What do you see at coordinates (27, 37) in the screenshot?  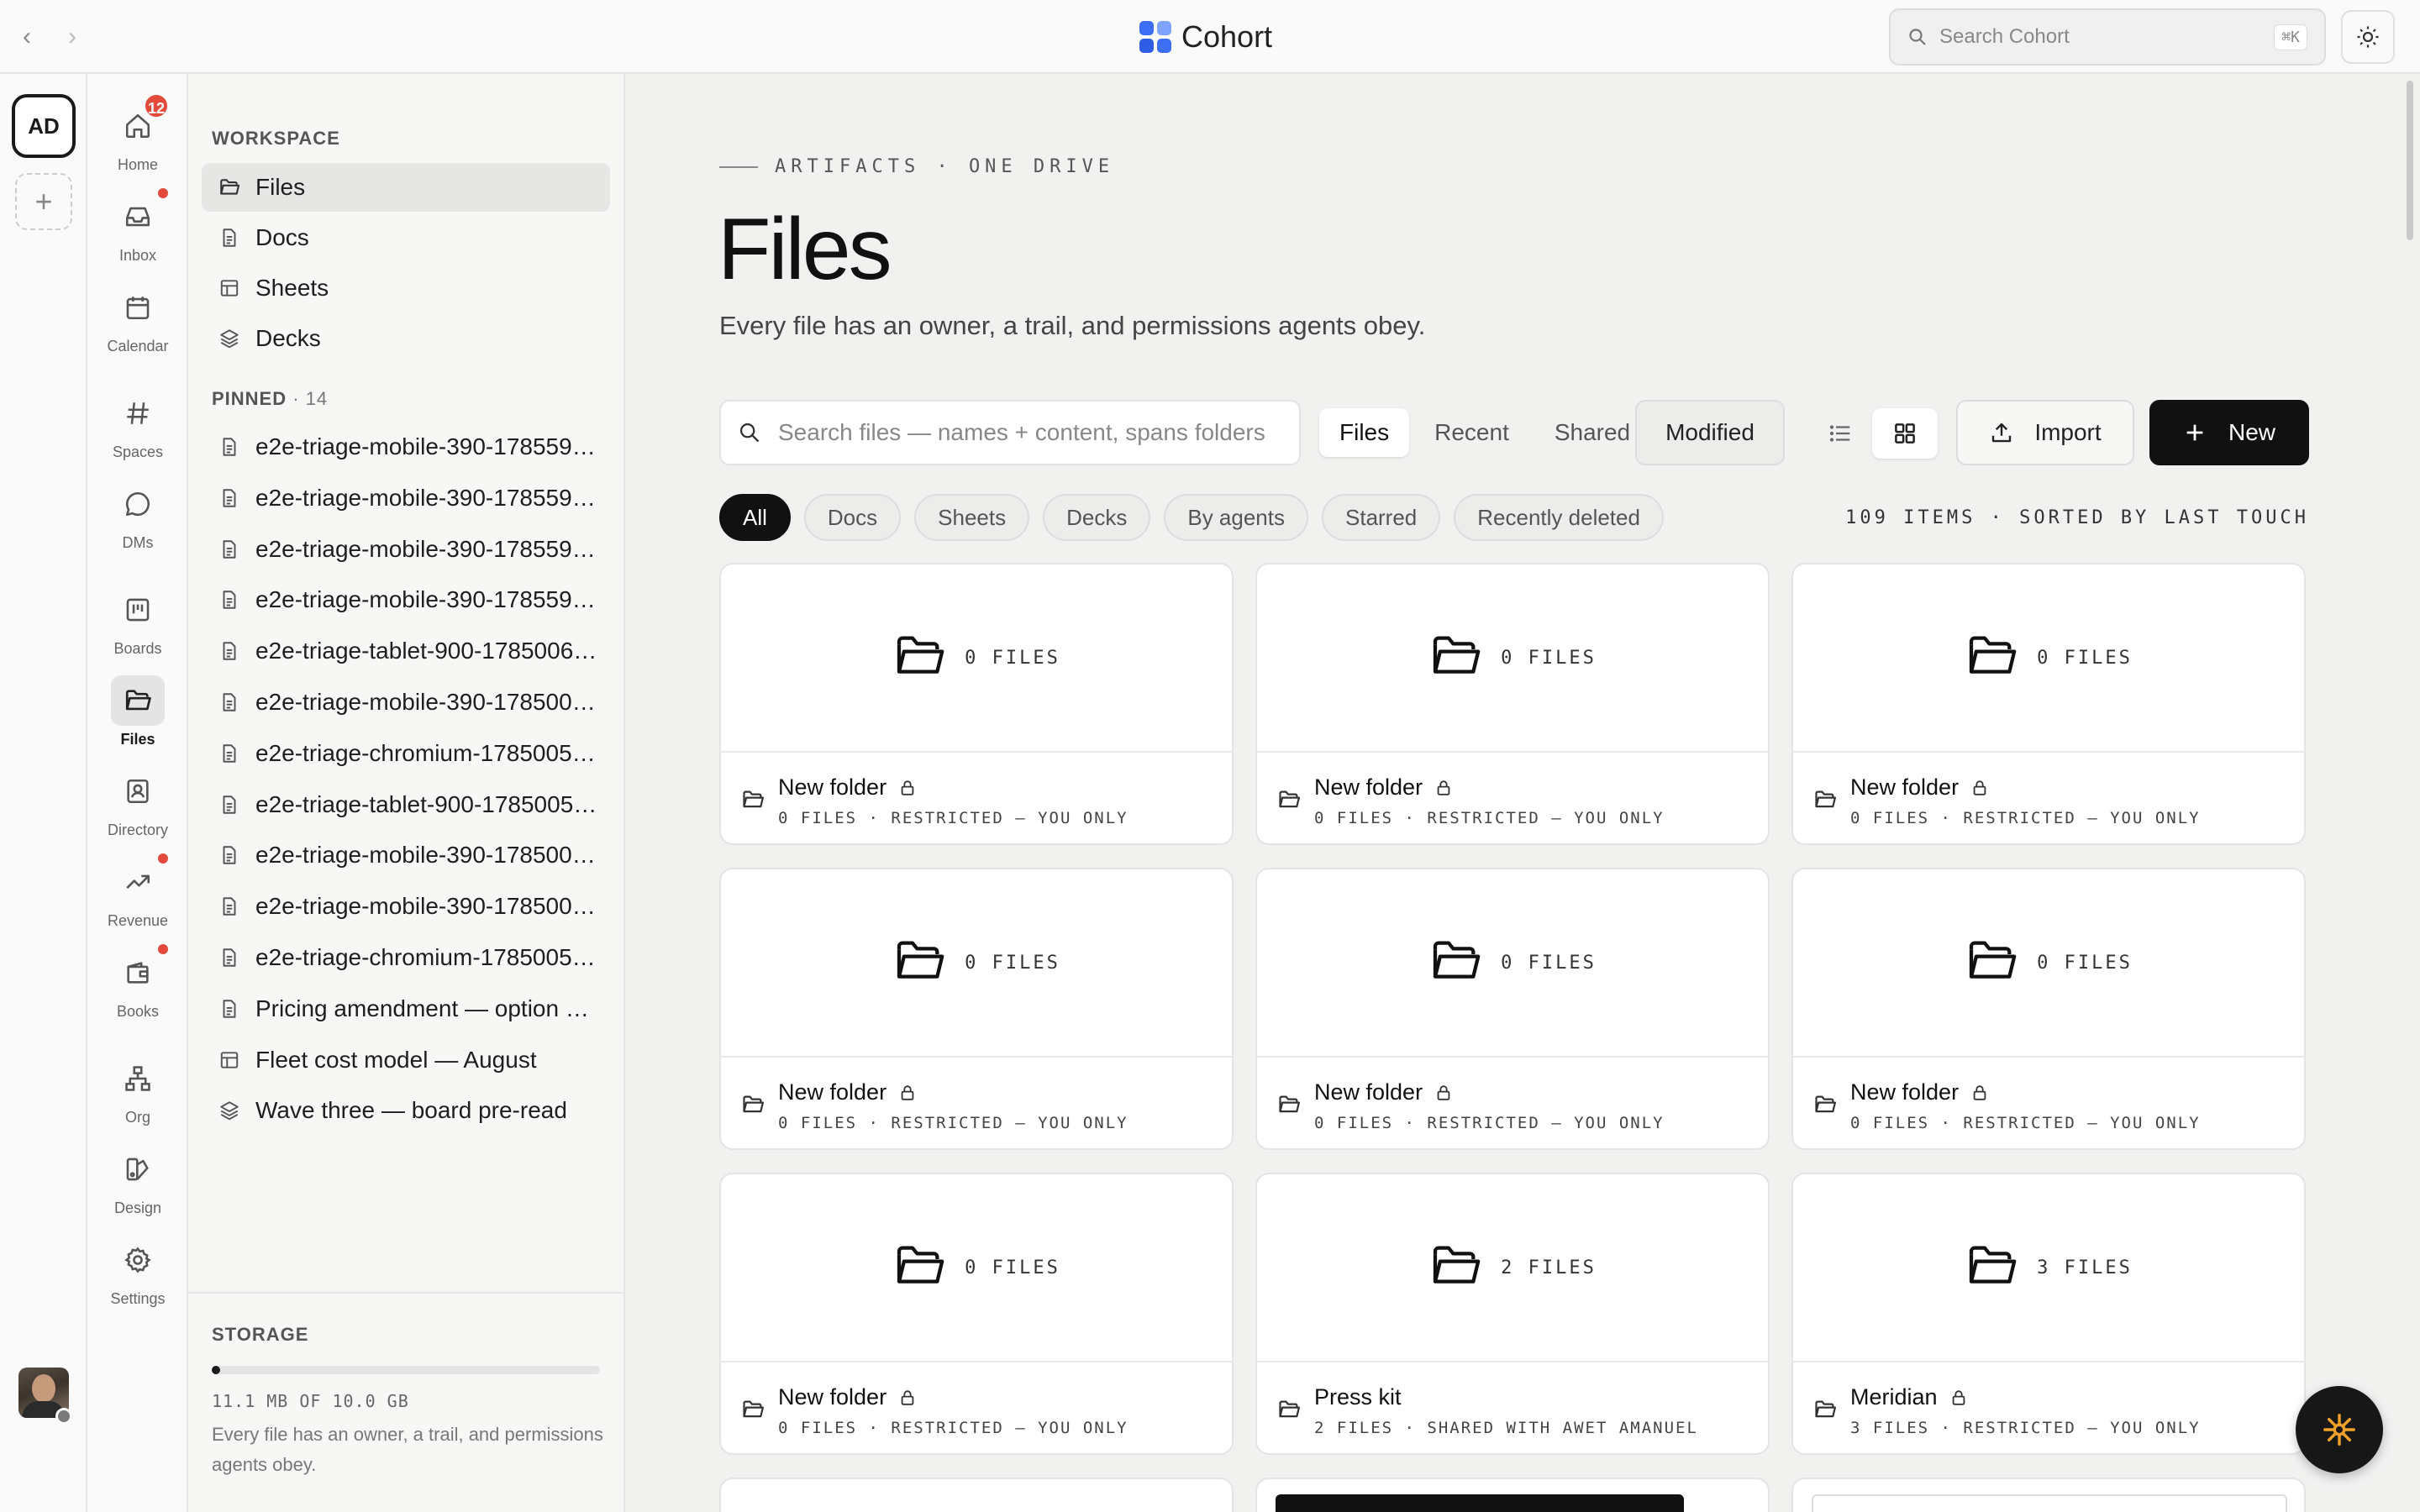 I see `back-button: ‹` at bounding box center [27, 37].